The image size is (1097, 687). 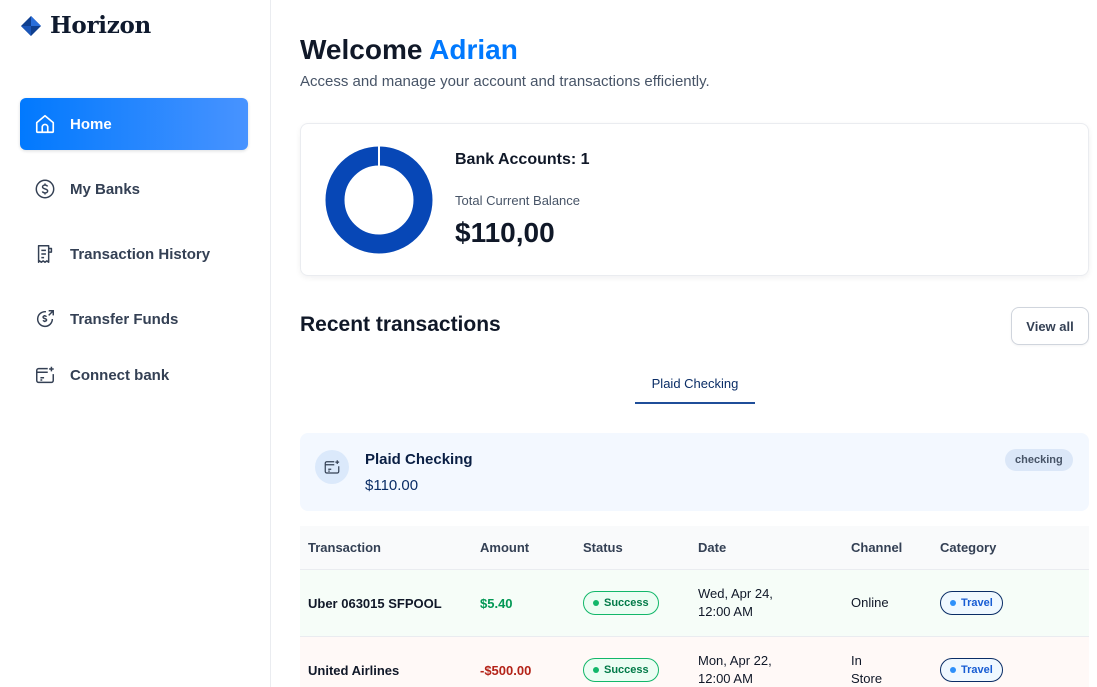 What do you see at coordinates (522, 159) in the screenshot?
I see `bank-accounts-count: Bank Accounts: 1` at bounding box center [522, 159].